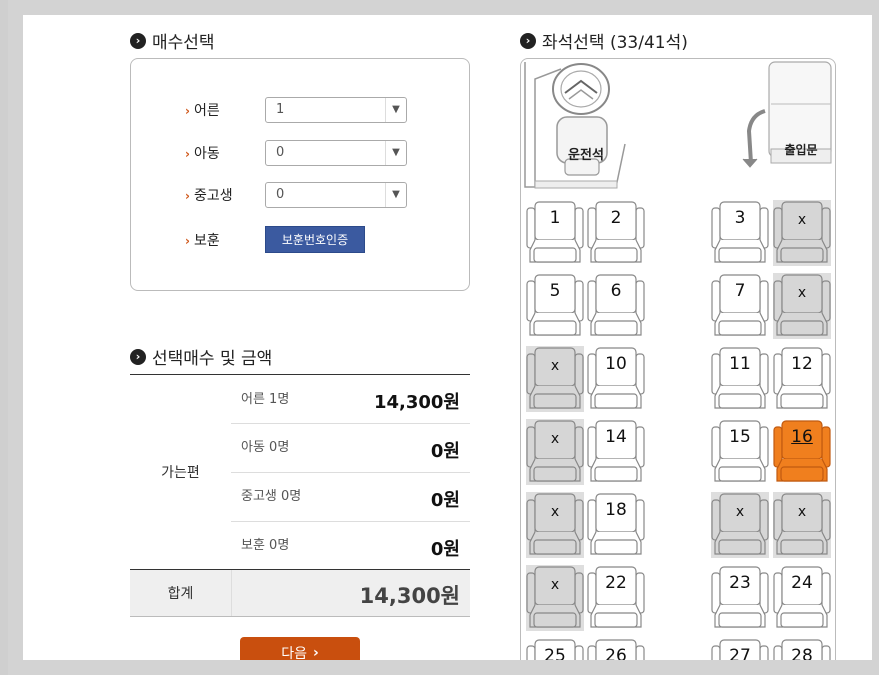 The width and height of the screenshot is (879, 675). What do you see at coordinates (409, 596) in the screenshot?
I see `total-amount: 14,300원` at bounding box center [409, 596].